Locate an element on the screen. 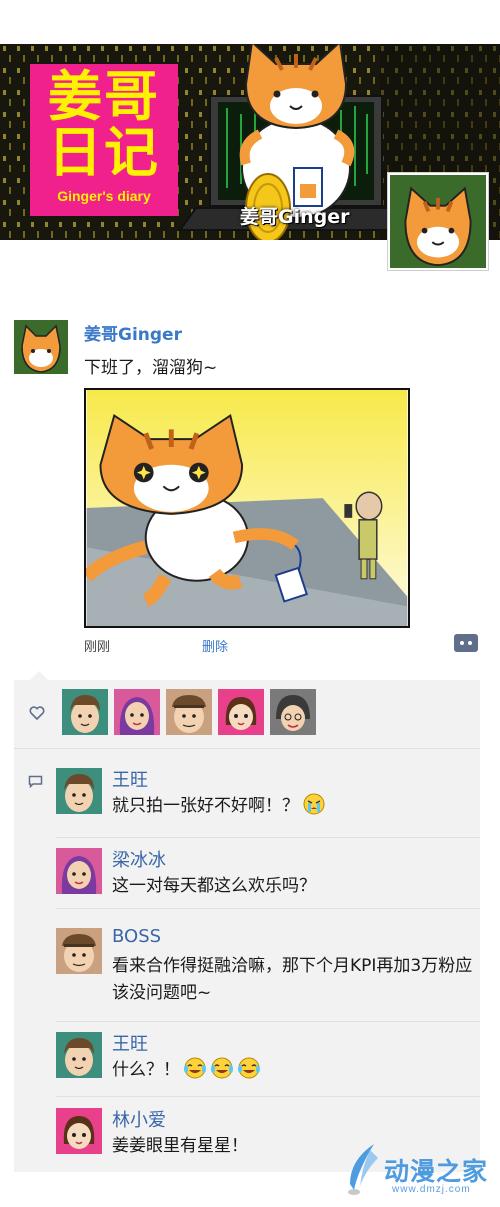  comment-menu-button is located at coordinates (466, 643).